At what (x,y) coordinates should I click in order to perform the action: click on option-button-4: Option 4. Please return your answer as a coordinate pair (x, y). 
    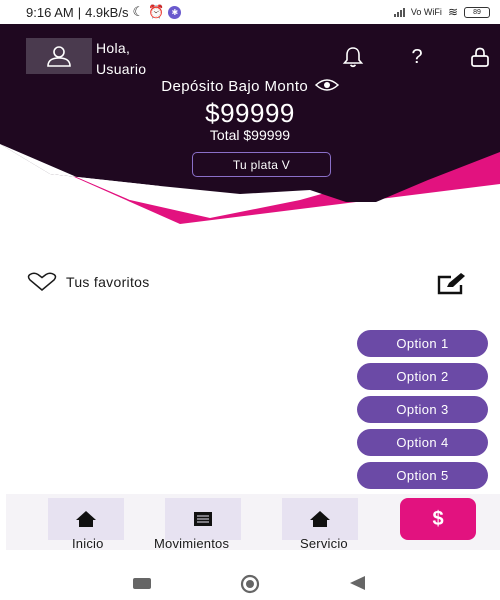
    Looking at the image, I should click on (422, 442).